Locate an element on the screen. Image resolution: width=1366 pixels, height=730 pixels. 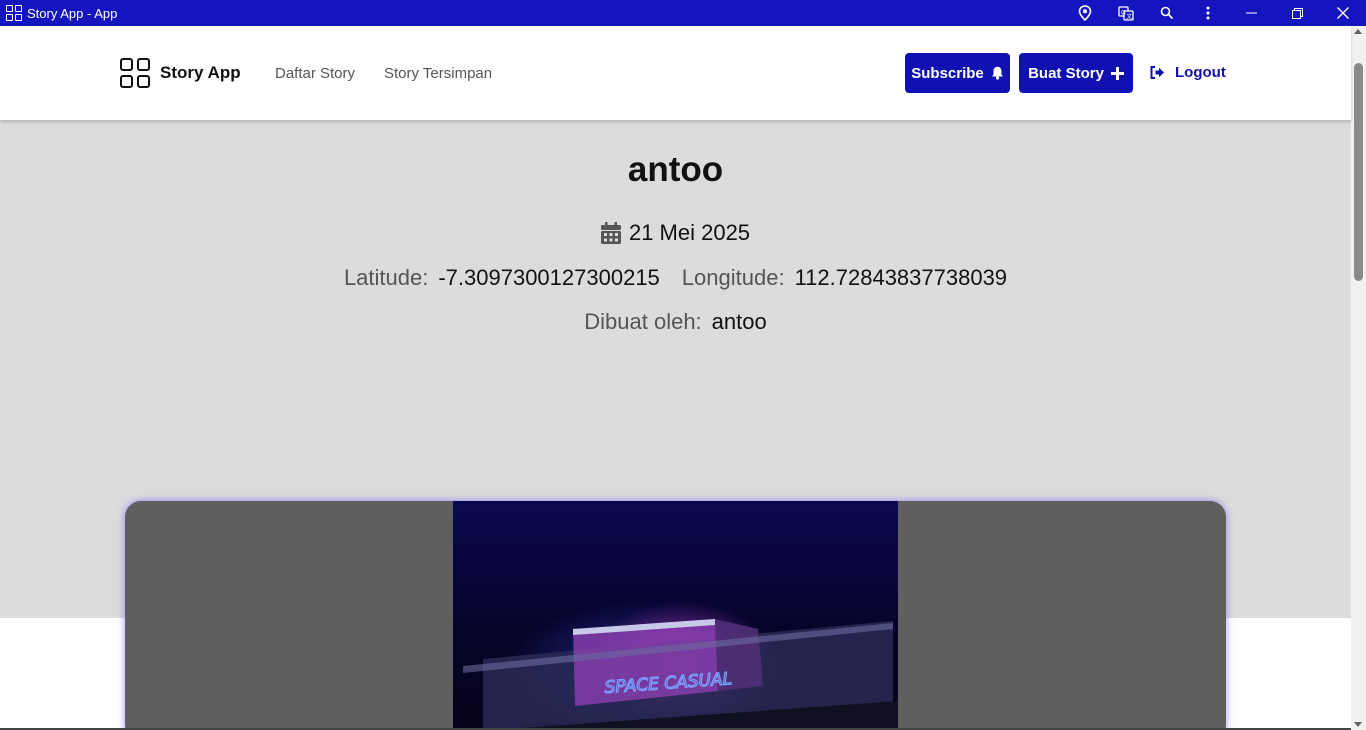
logout-icon is located at coordinates (1157, 72).